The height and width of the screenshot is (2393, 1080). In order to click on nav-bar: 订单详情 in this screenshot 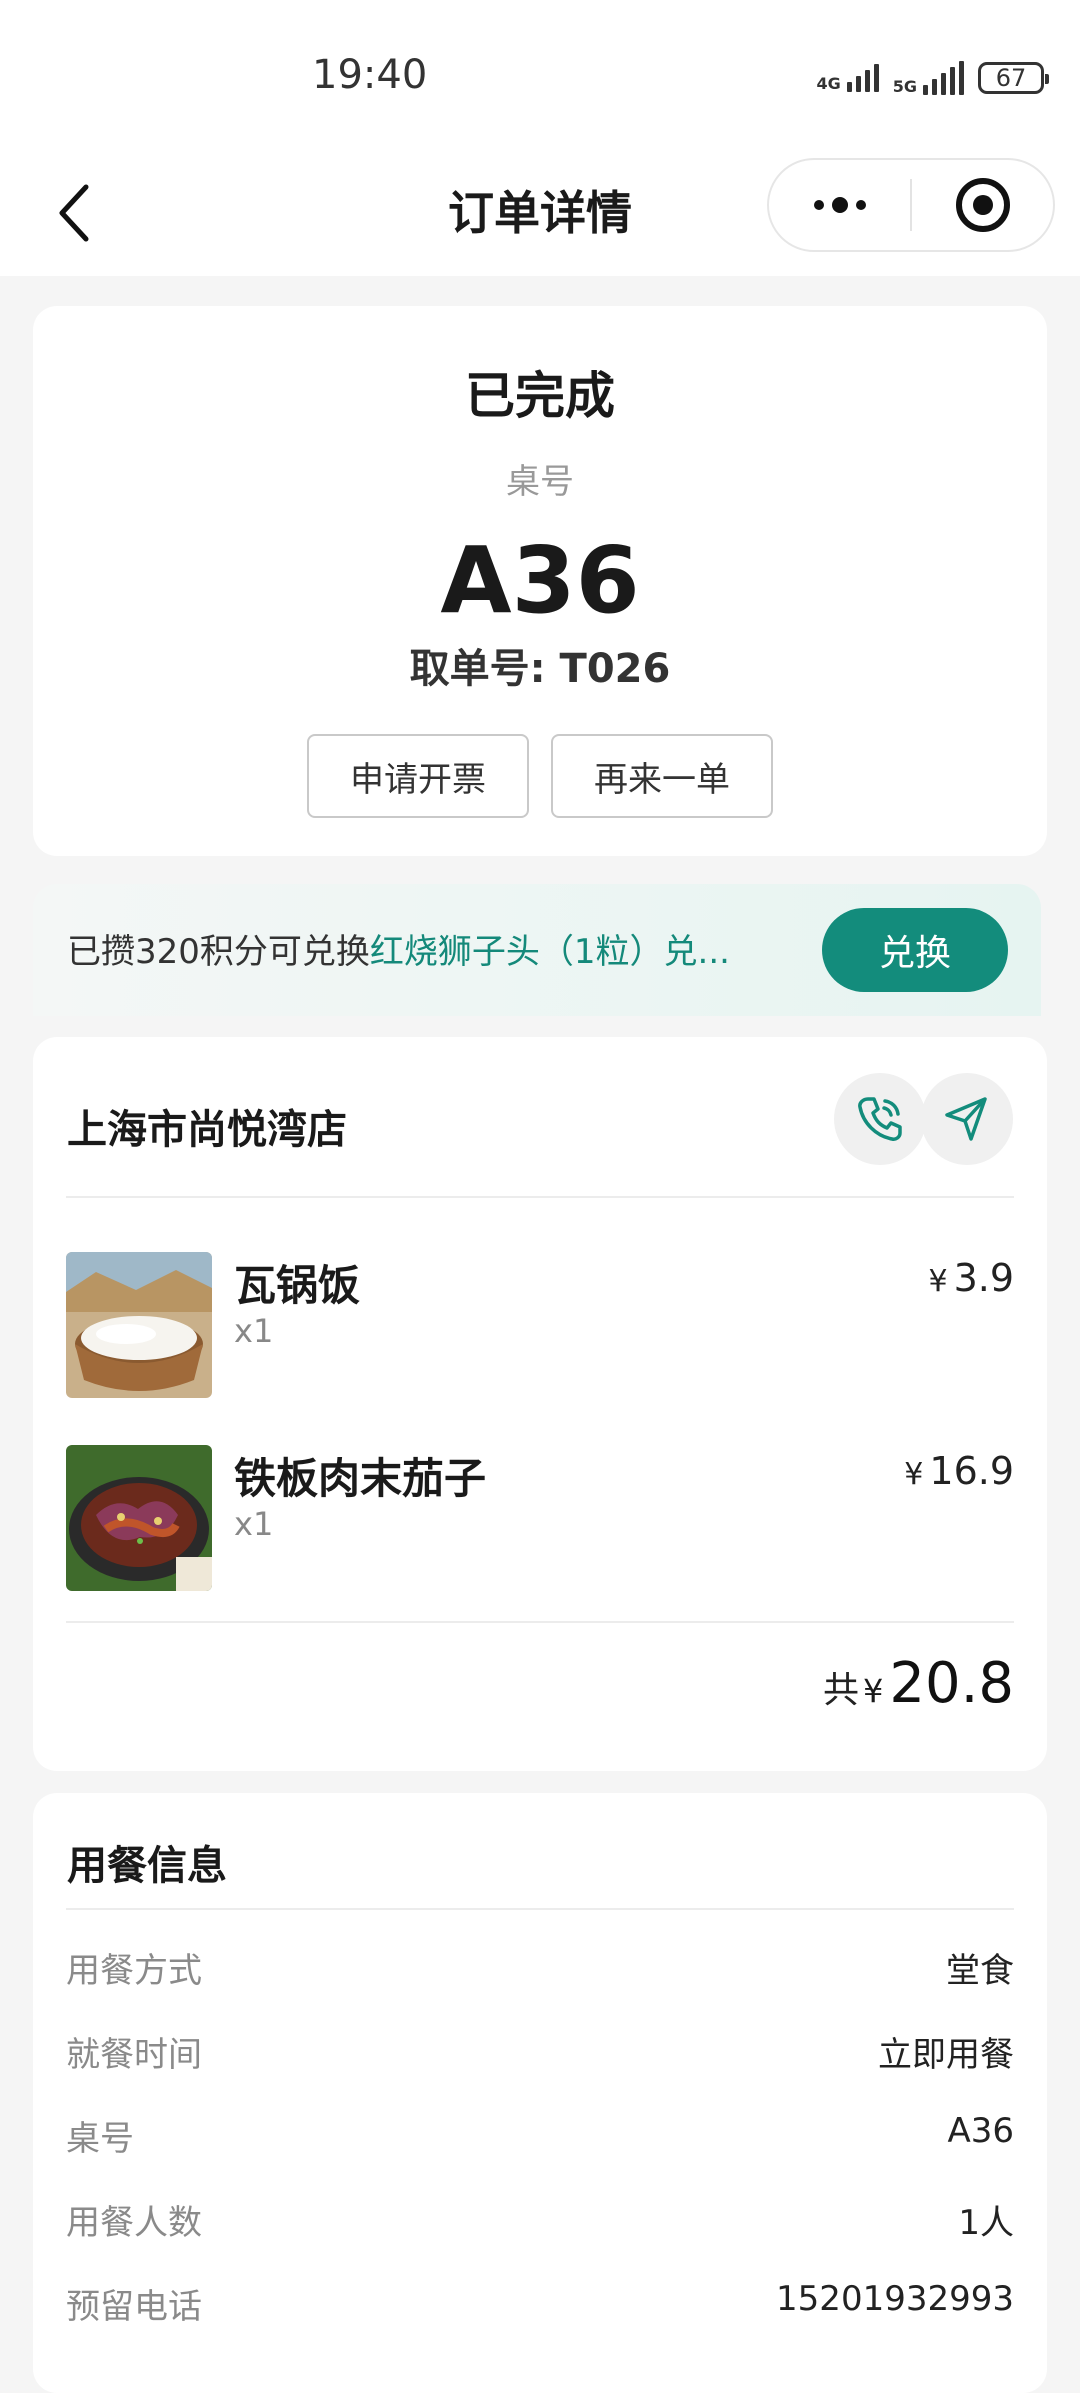, I will do `click(540, 213)`.